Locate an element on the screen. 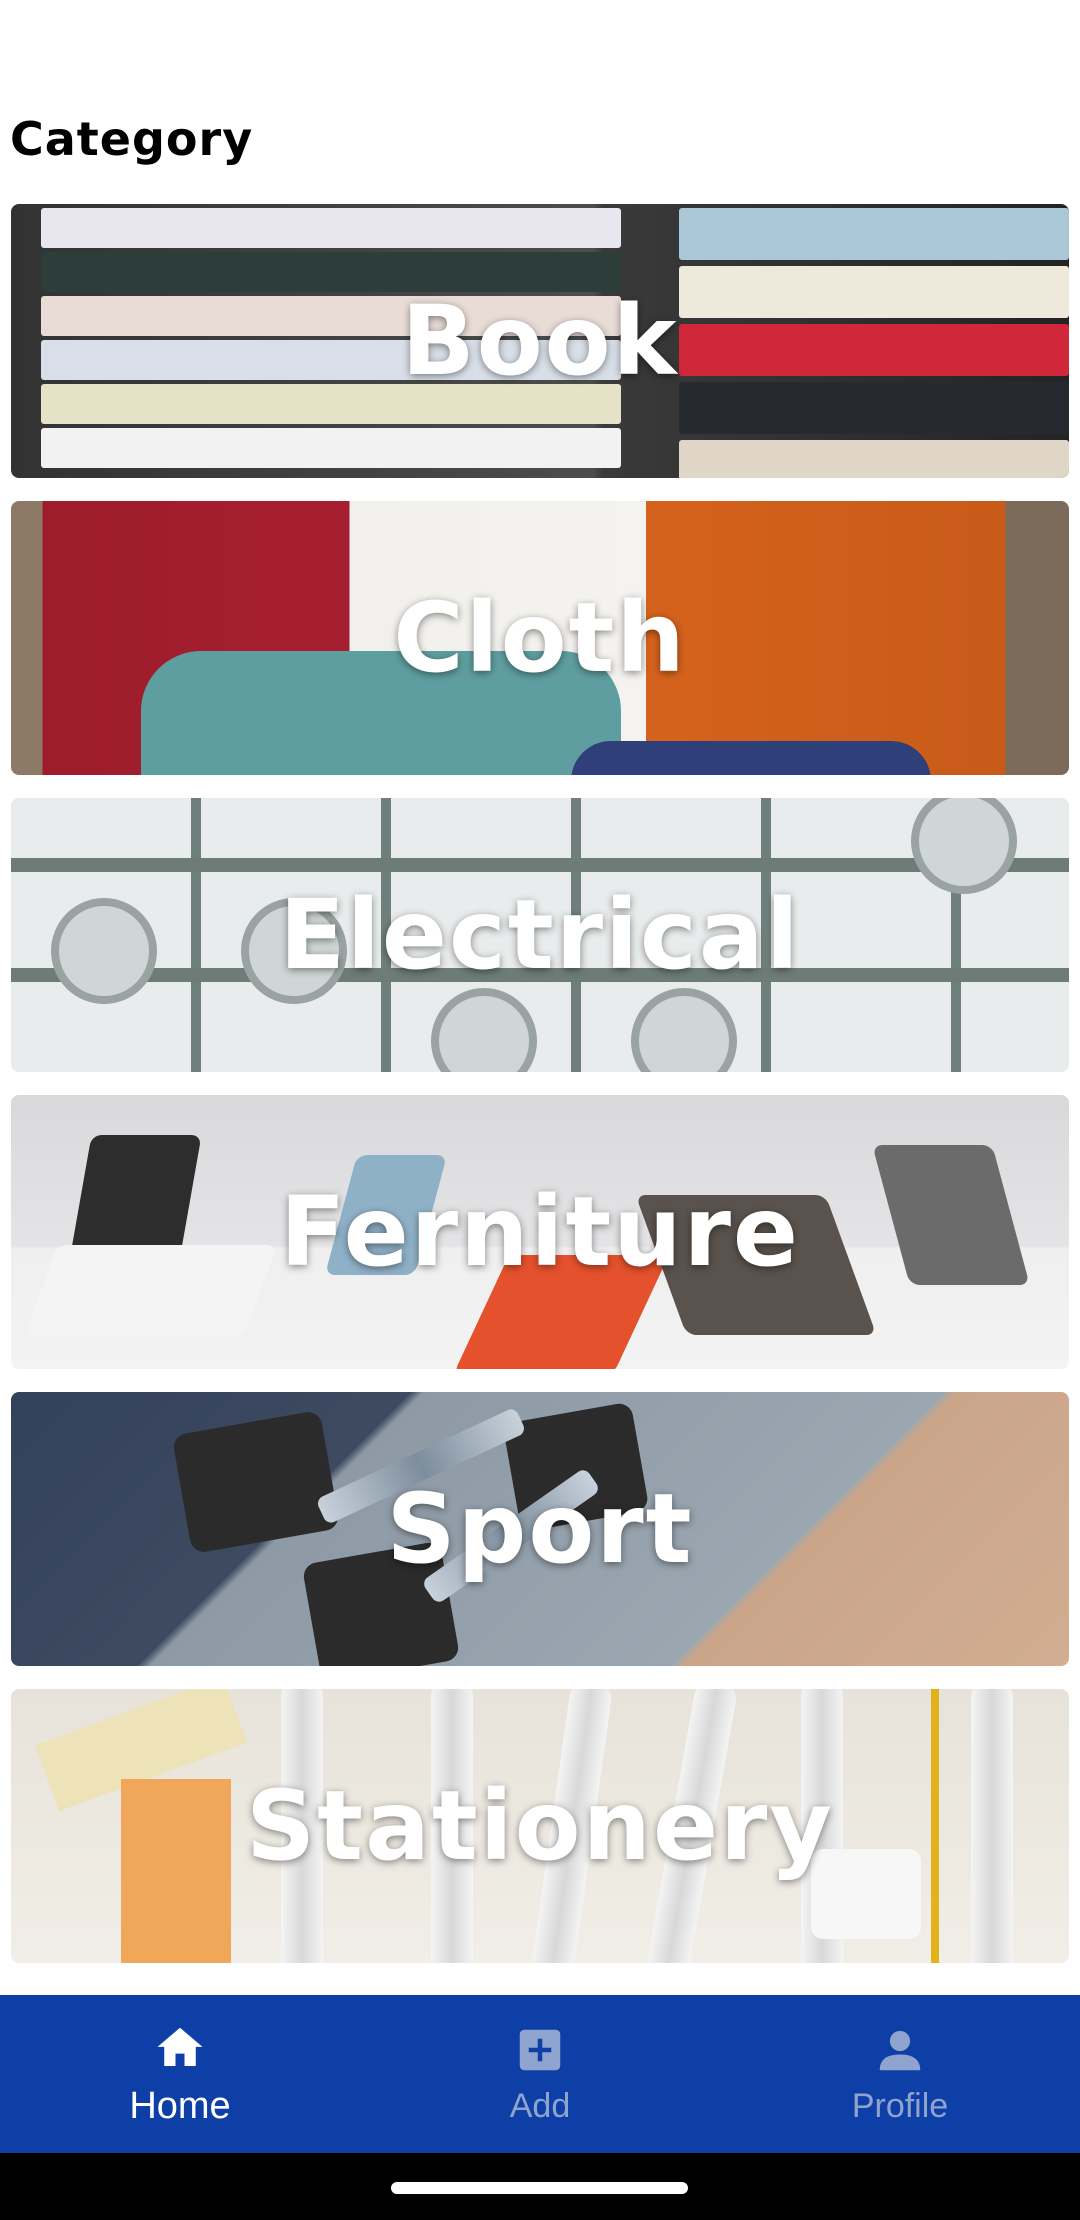  bottom-navigation: Home Add Profile is located at coordinates (540, 2074).